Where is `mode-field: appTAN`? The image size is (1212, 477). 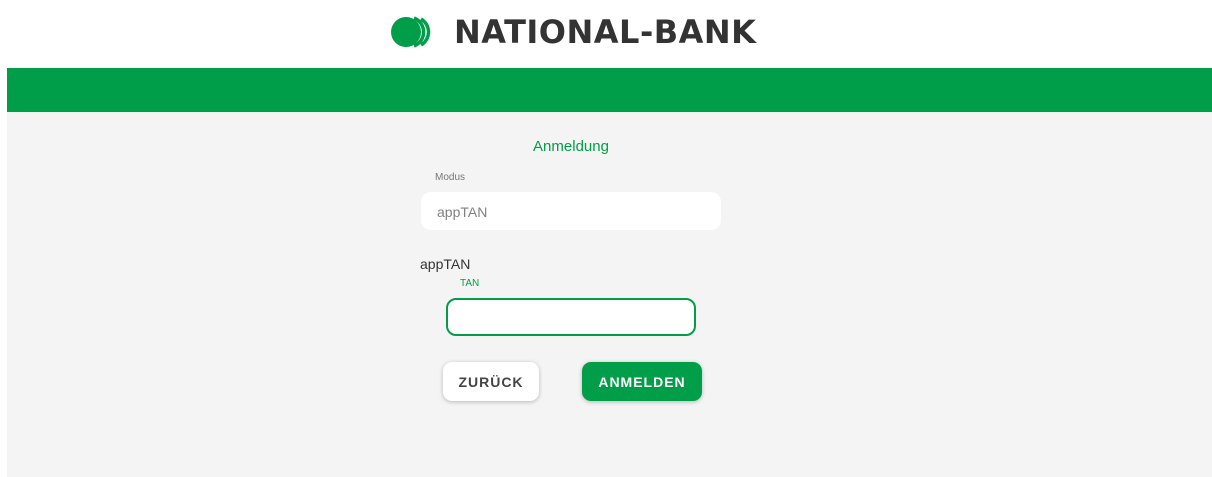
mode-field: appTAN is located at coordinates (571, 211).